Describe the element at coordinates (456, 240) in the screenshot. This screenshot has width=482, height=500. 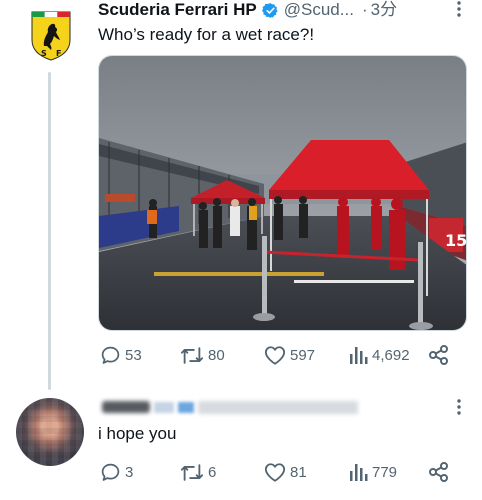
I see `garage-number-sign: 15` at that location.